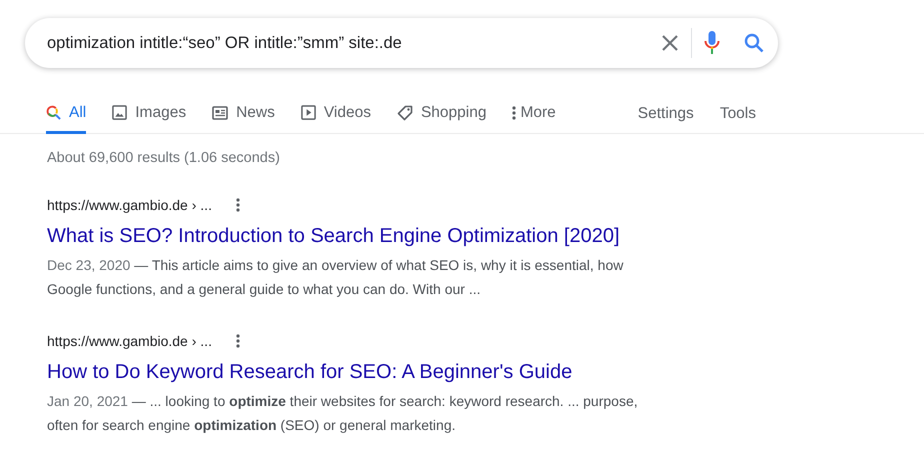  Describe the element at coordinates (220, 113) in the screenshot. I see `newspaper-icon` at that location.